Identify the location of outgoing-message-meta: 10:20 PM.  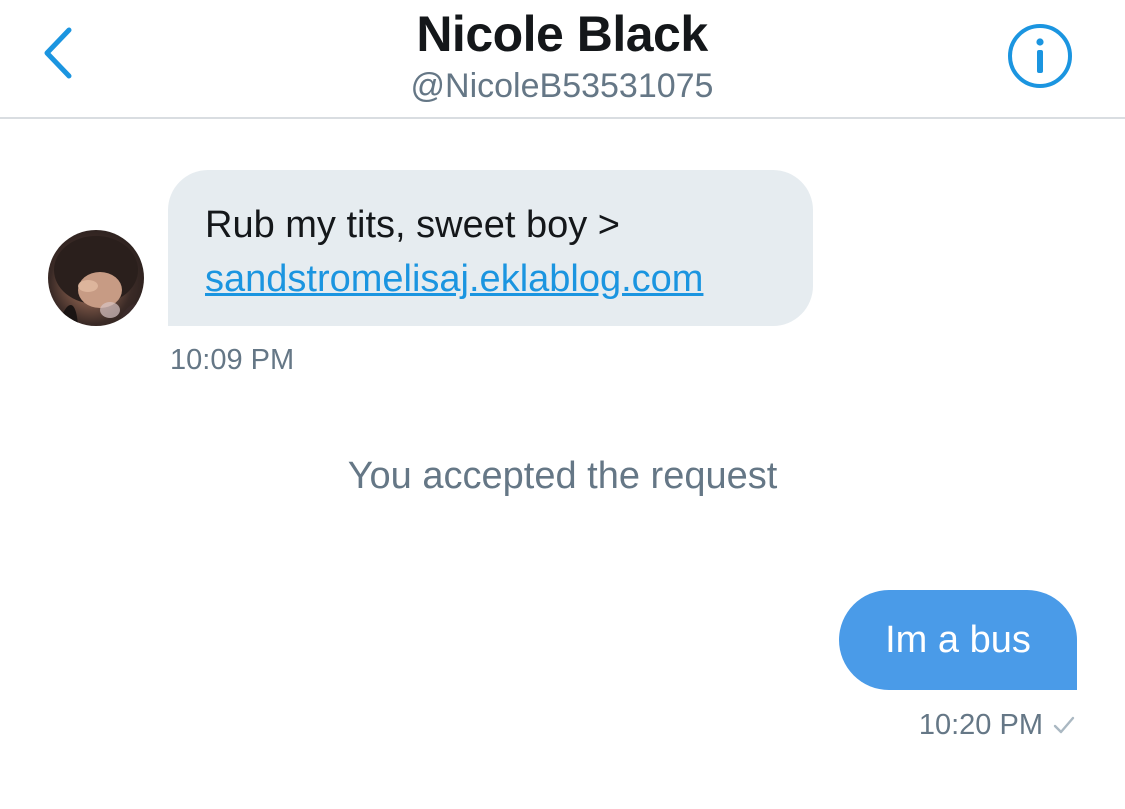
(997, 725).